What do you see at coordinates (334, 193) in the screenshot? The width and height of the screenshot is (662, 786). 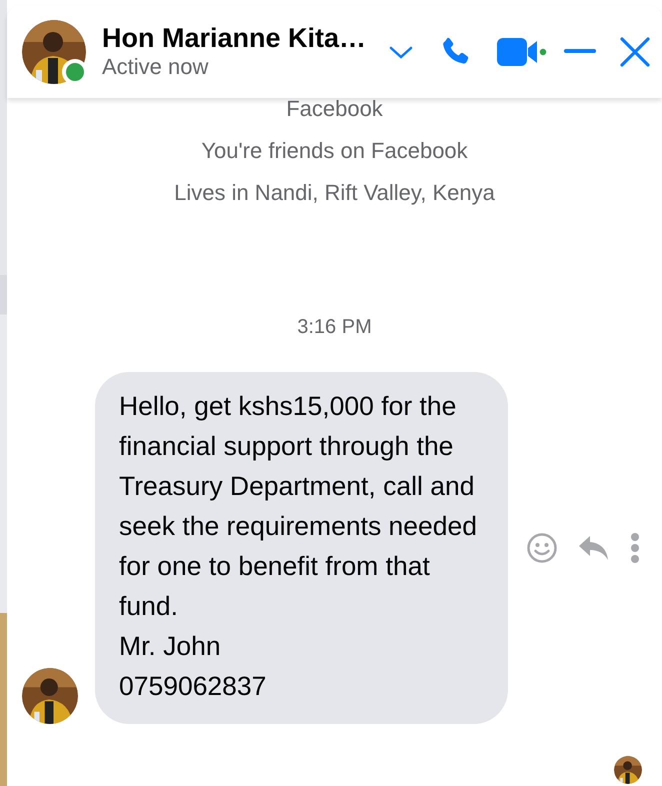 I see `profile-info-text: Lives in Nandi, Rift Valley, Kenya` at bounding box center [334, 193].